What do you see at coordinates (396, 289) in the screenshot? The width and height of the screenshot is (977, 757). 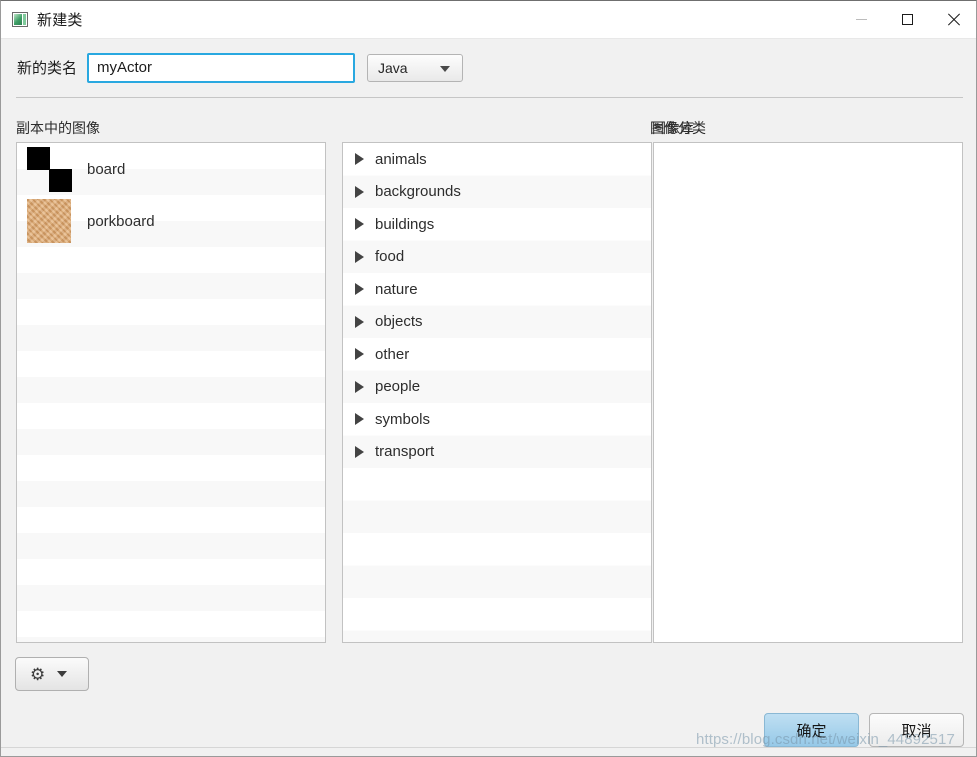 I see `category-item-label: nature` at bounding box center [396, 289].